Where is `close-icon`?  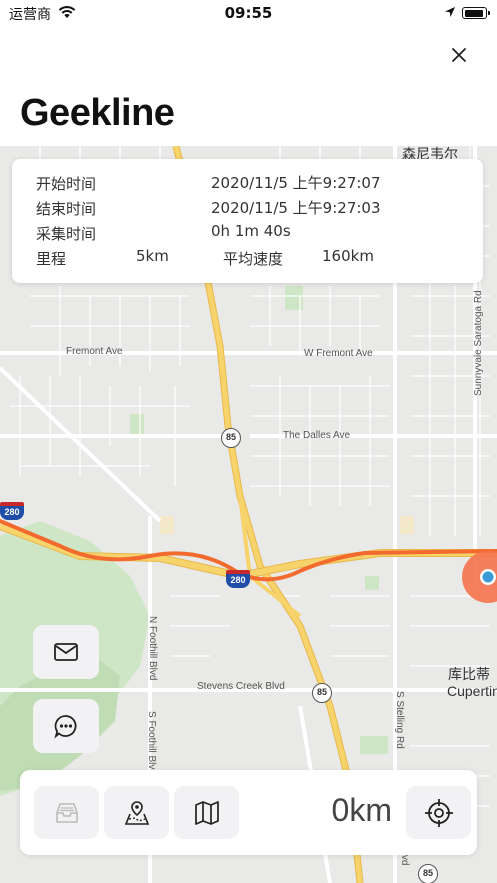 close-icon is located at coordinates (459, 55).